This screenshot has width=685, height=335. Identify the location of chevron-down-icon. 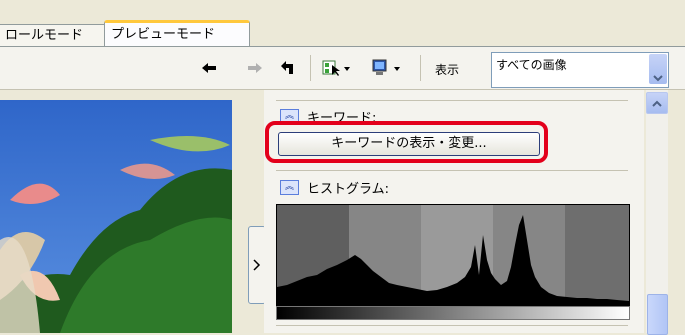
(658, 69).